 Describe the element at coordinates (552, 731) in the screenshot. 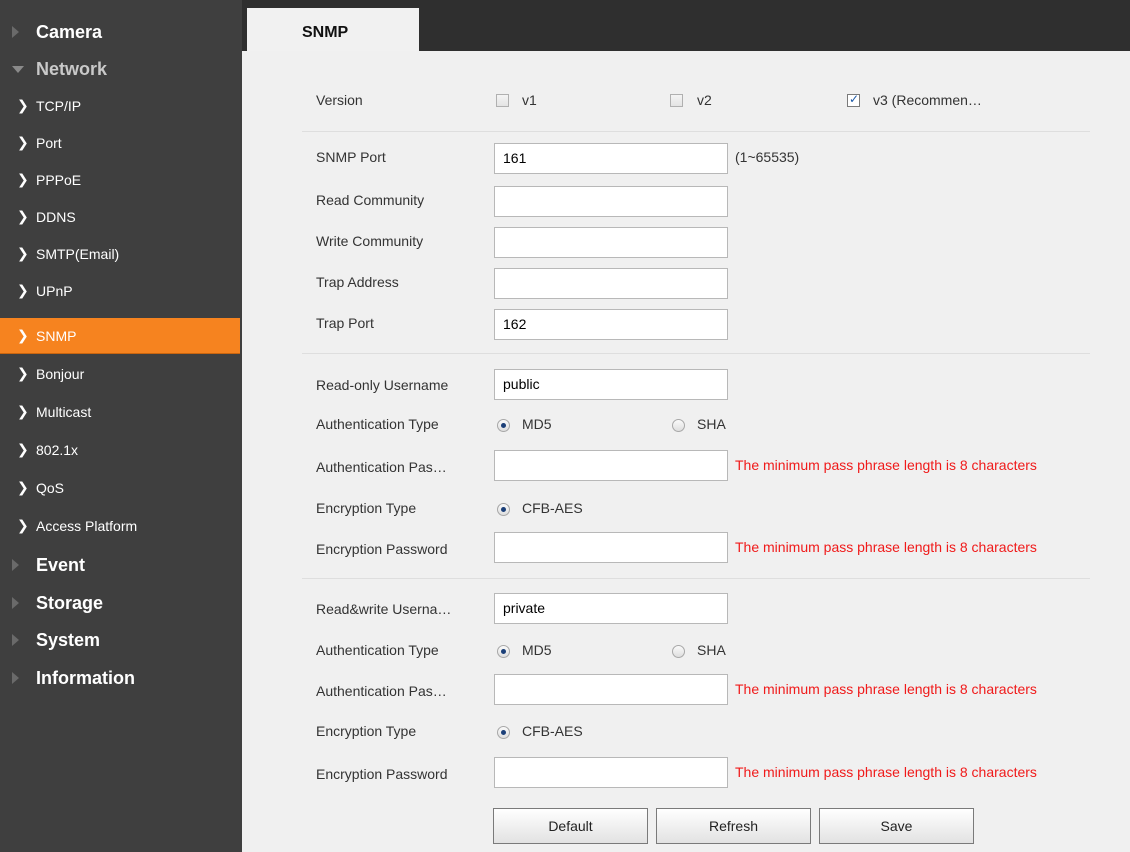

I see `readwrite-cfb-aes-label: CFB-AES` at that location.